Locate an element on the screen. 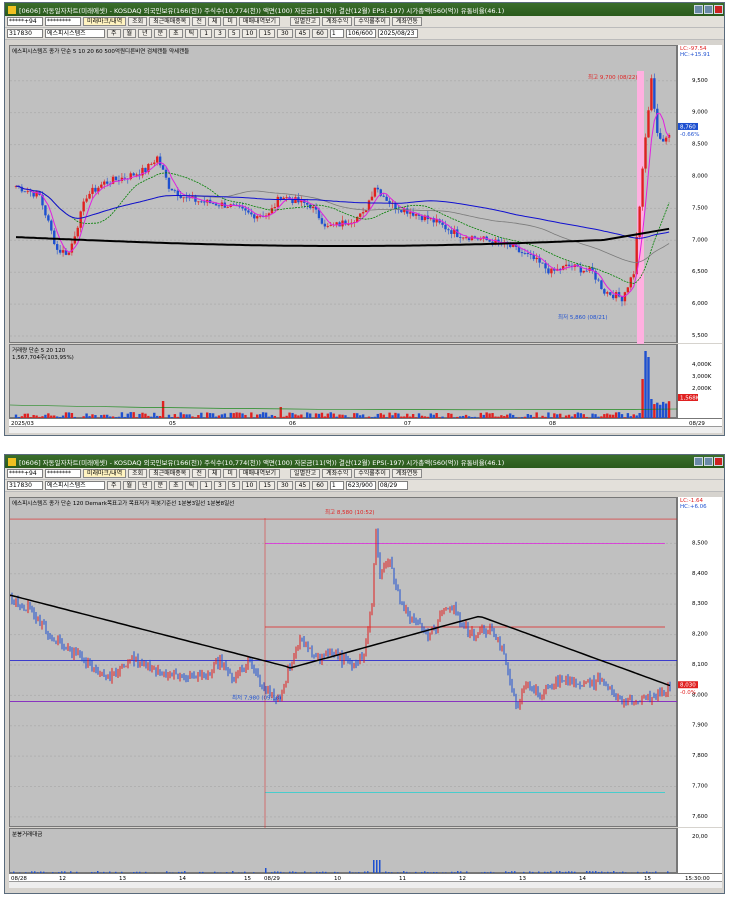 Image resolution: width=729 pixels, height=898 pixels. top-scrollbar is located at coordinates (365, 429).